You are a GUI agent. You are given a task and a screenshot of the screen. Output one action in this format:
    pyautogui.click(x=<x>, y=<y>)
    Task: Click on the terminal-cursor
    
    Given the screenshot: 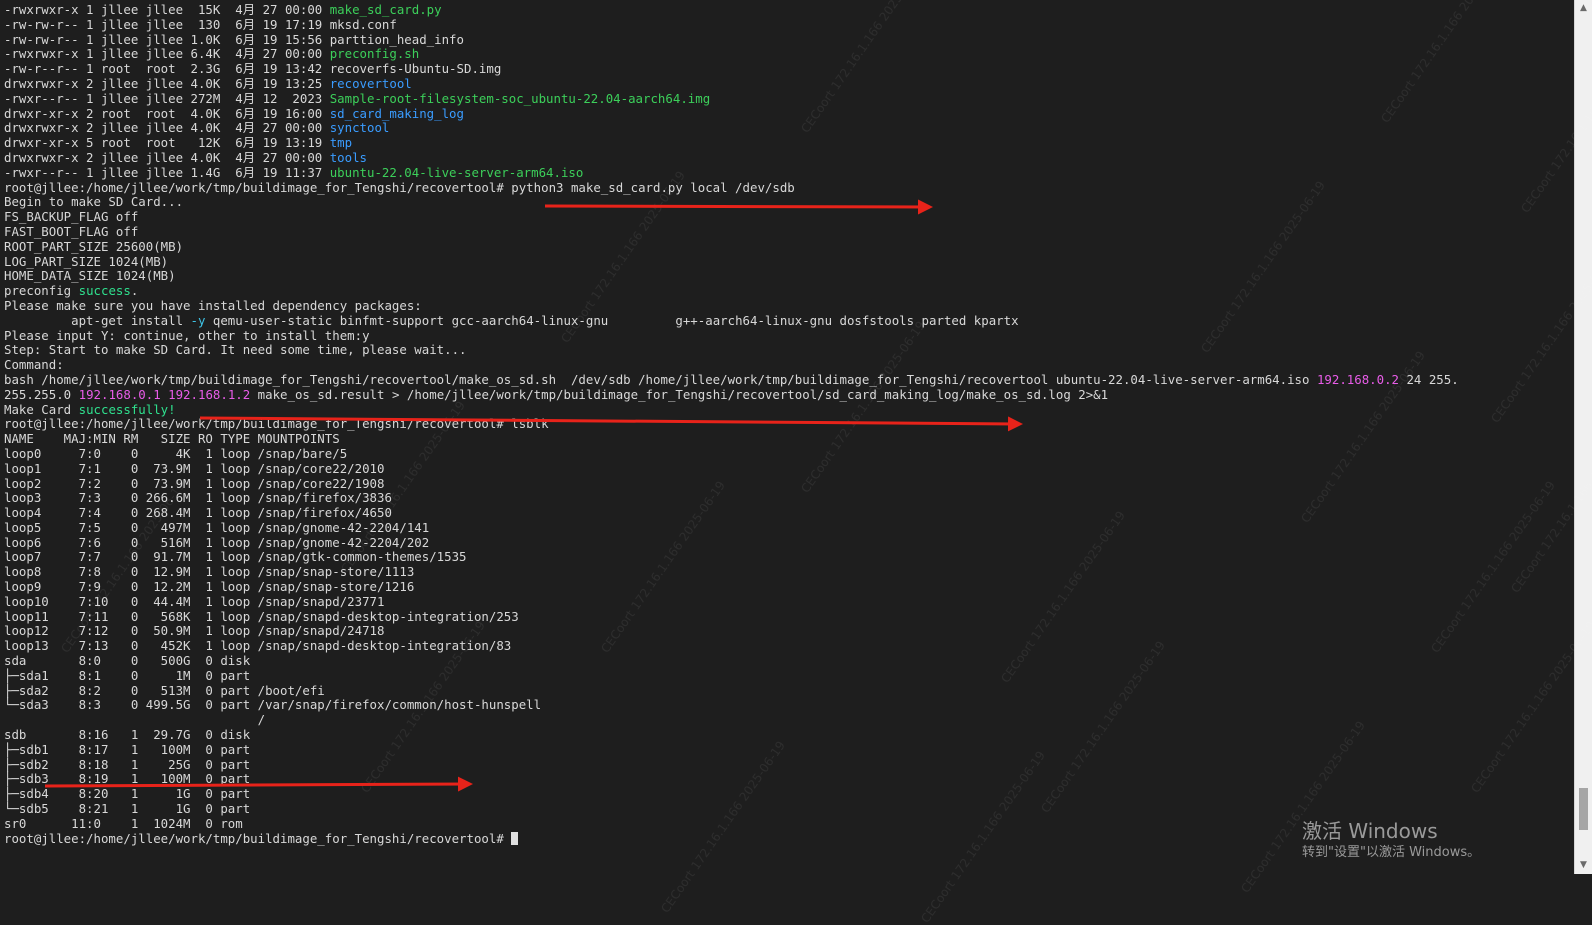 What is the action you would take?
    pyautogui.click(x=515, y=838)
    